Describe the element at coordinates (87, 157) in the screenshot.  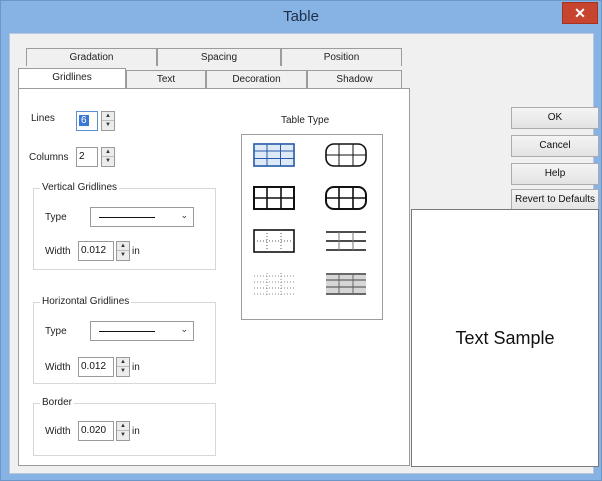
I see `columns-input: 2` at that location.